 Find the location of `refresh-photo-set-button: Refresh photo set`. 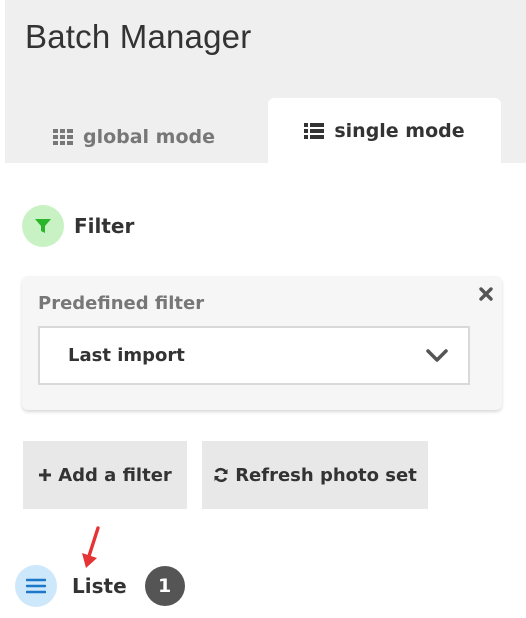

refresh-photo-set-button: Refresh photo set is located at coordinates (315, 475).